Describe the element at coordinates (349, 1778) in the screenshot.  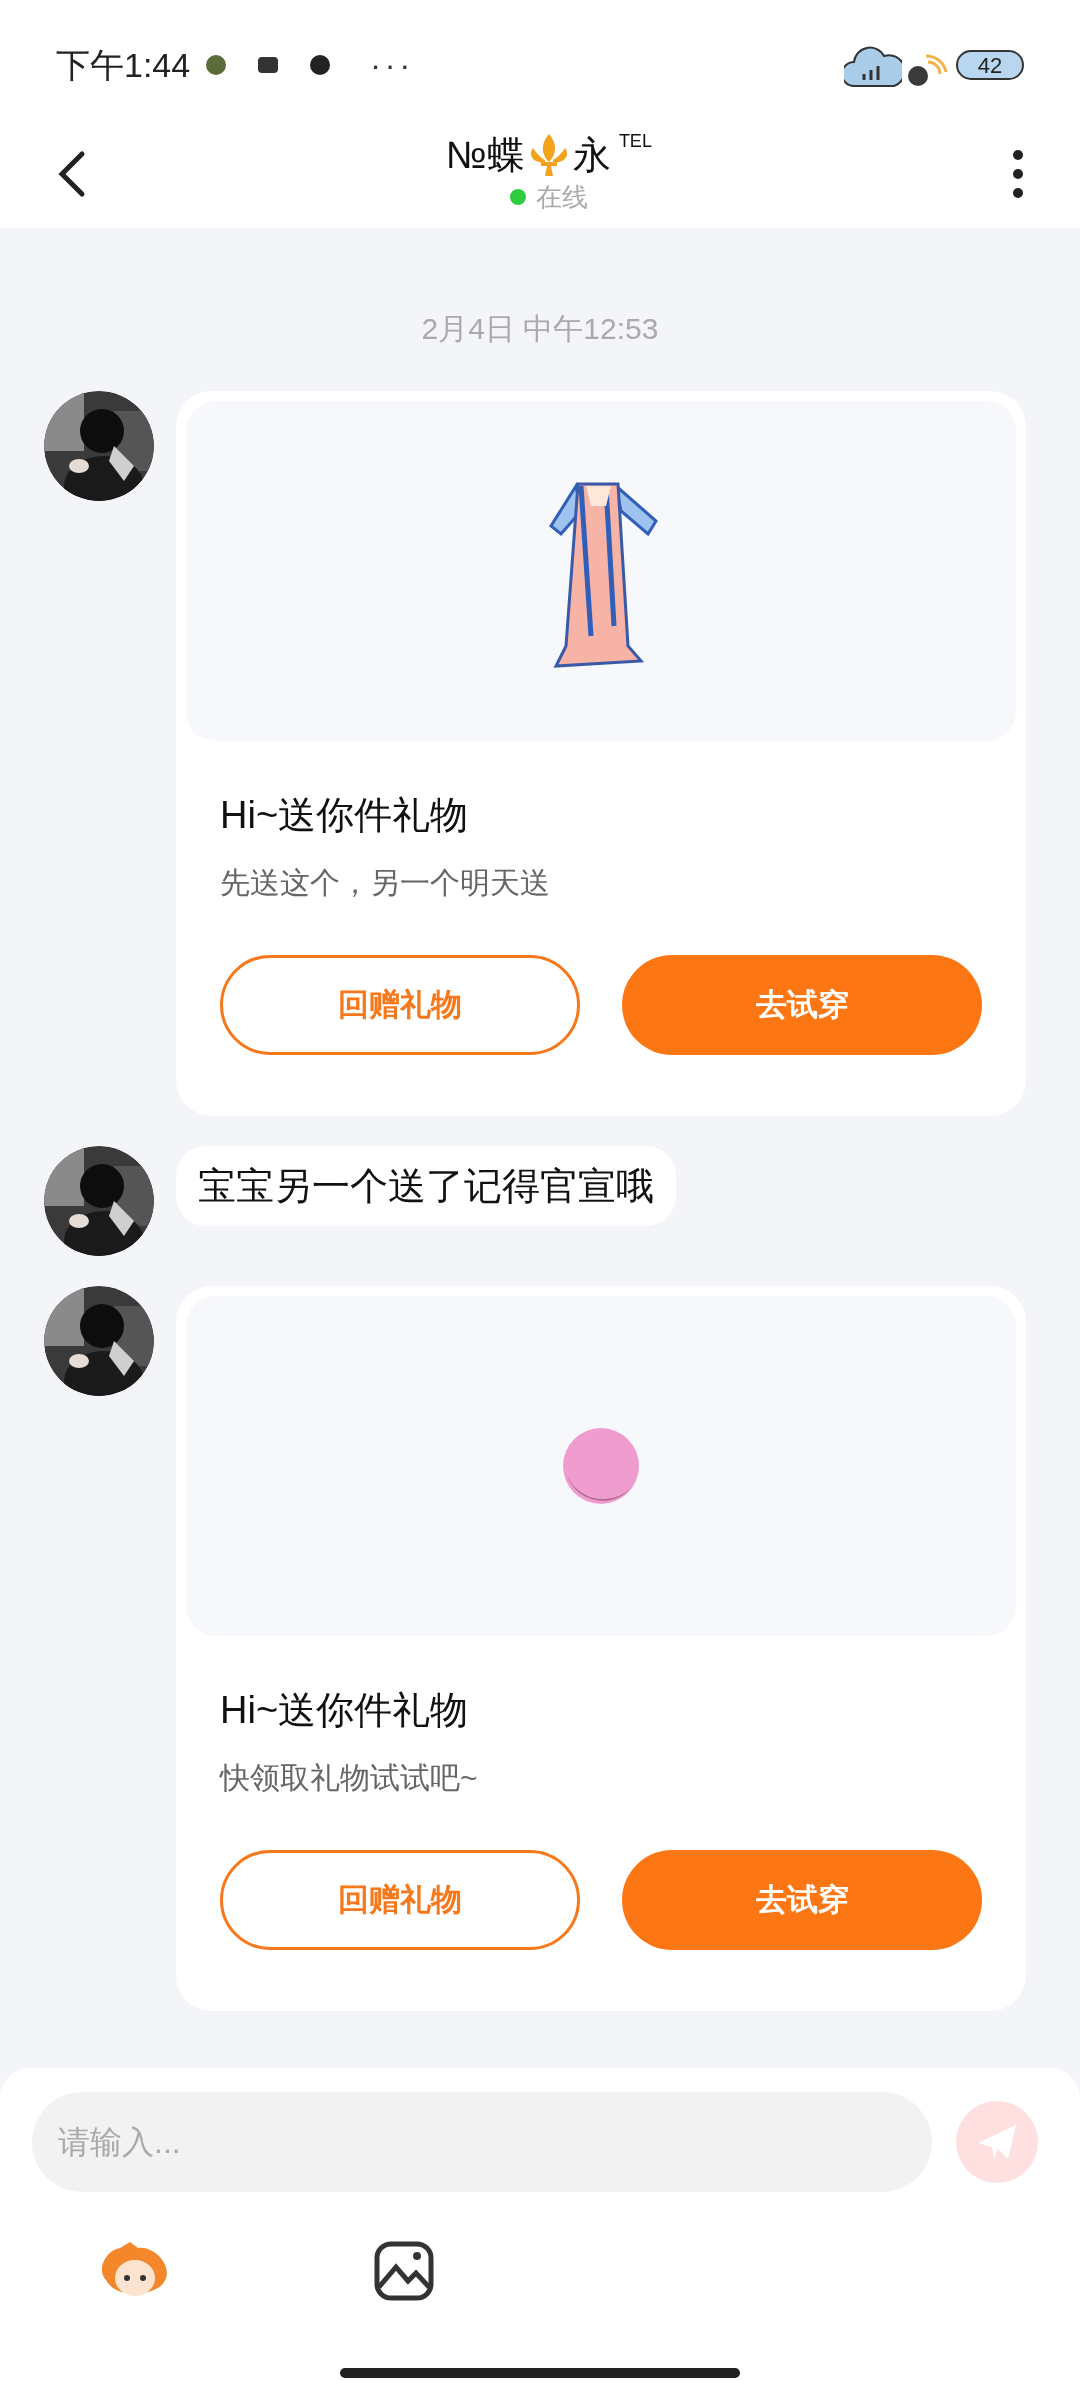
I see `gift-message: 快领取礼物试试吧~` at that location.